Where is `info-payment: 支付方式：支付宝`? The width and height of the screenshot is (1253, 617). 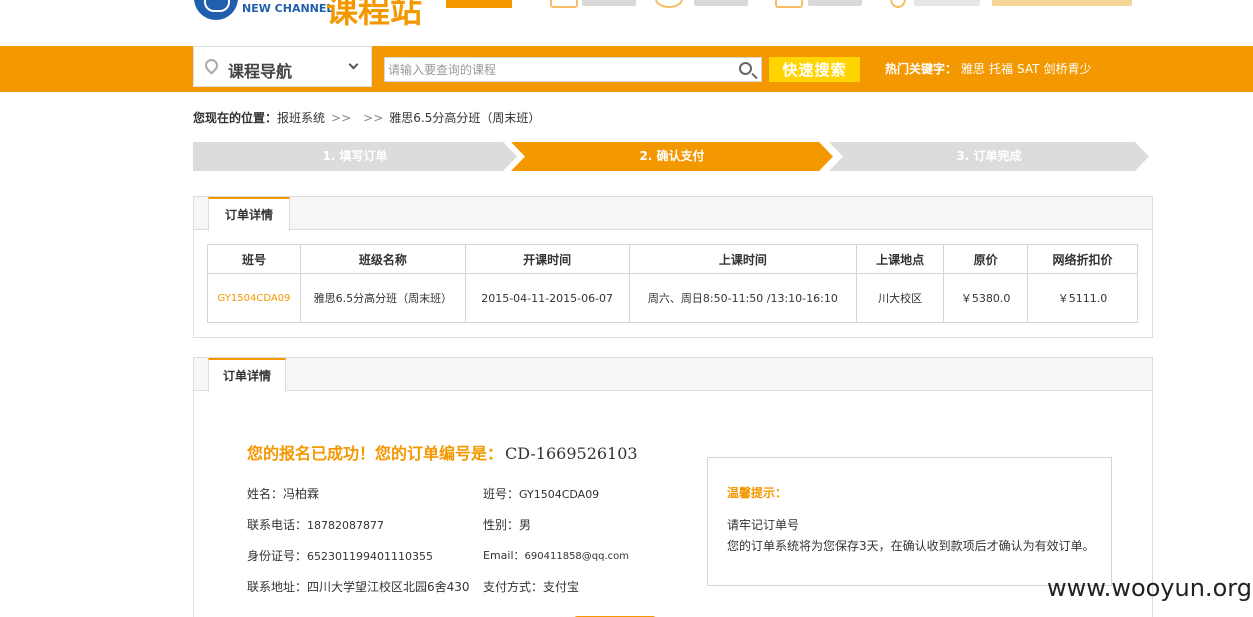
info-payment: 支付方式：支付宝 is located at coordinates (531, 586).